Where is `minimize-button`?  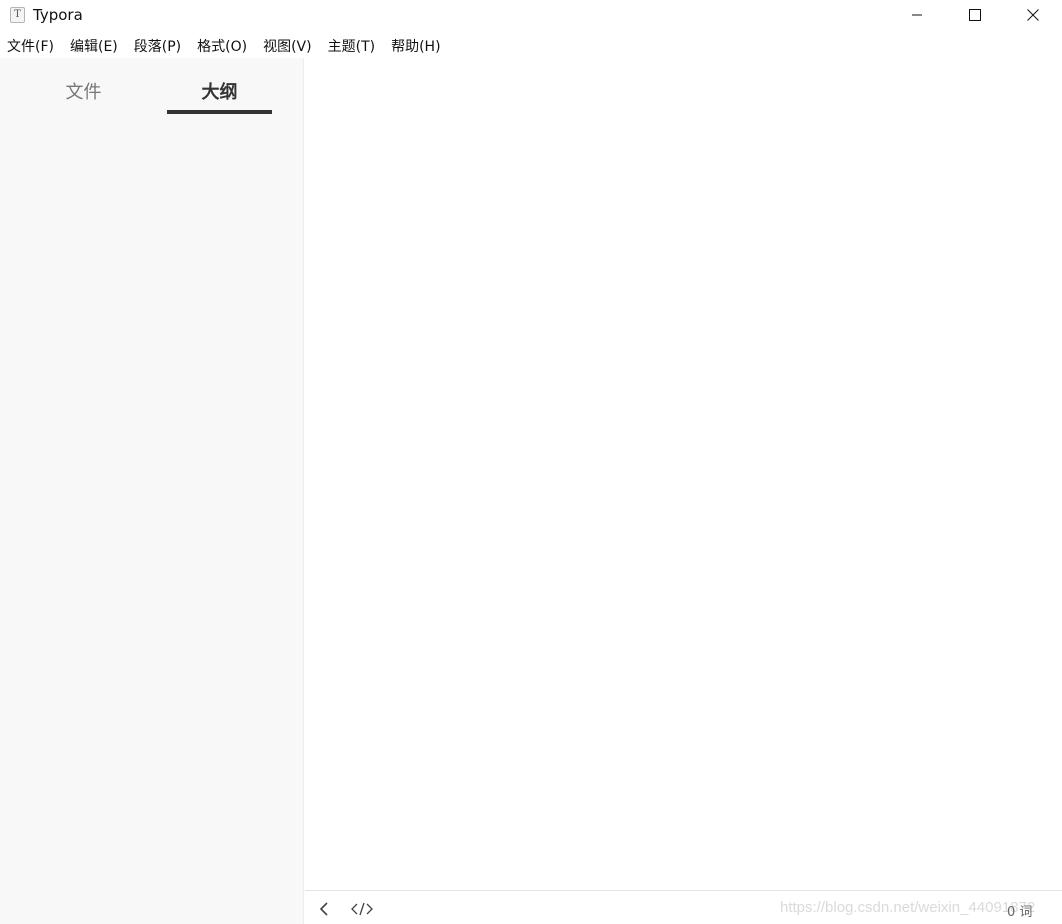
minimize-button is located at coordinates (917, 15).